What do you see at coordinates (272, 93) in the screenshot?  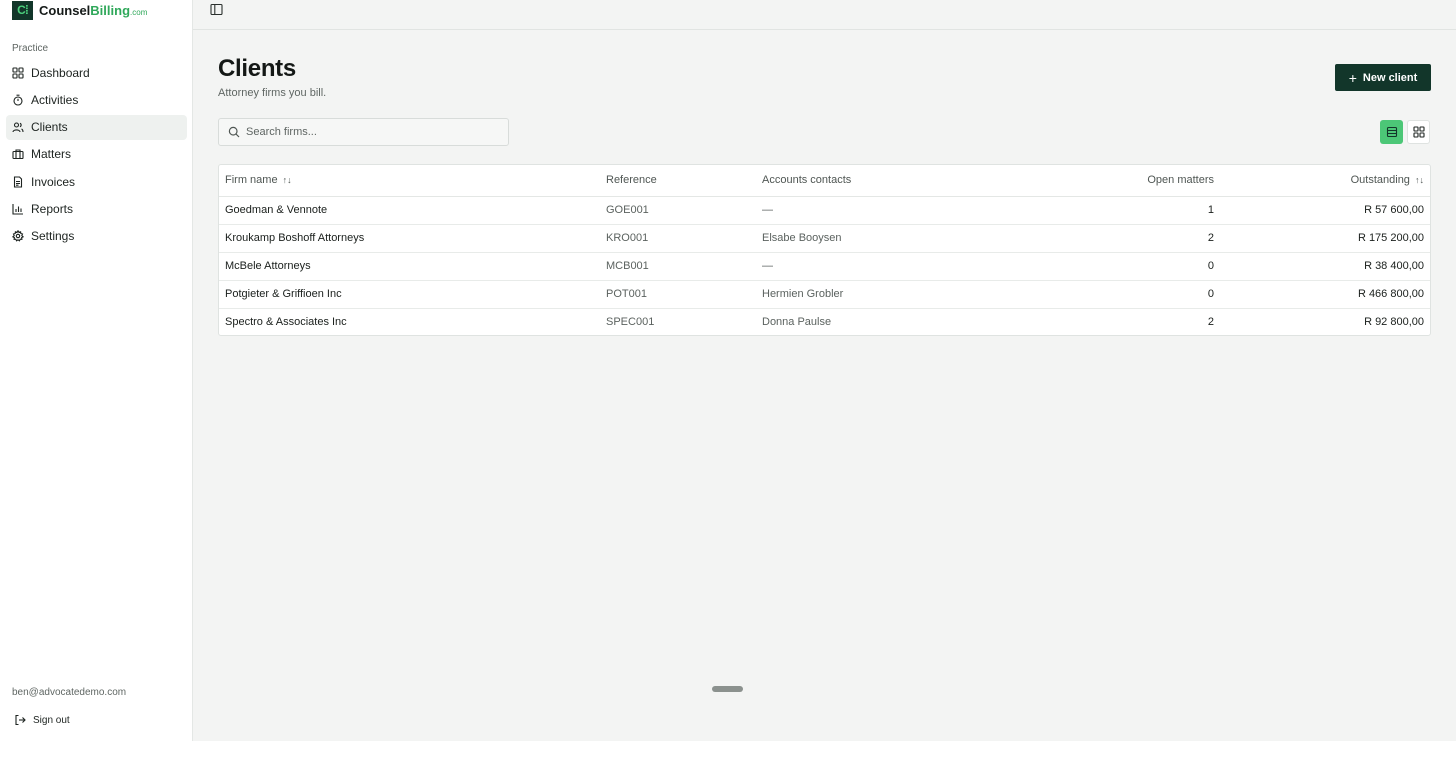 I see `page-subtitle: Attorney firms you bill.` at bounding box center [272, 93].